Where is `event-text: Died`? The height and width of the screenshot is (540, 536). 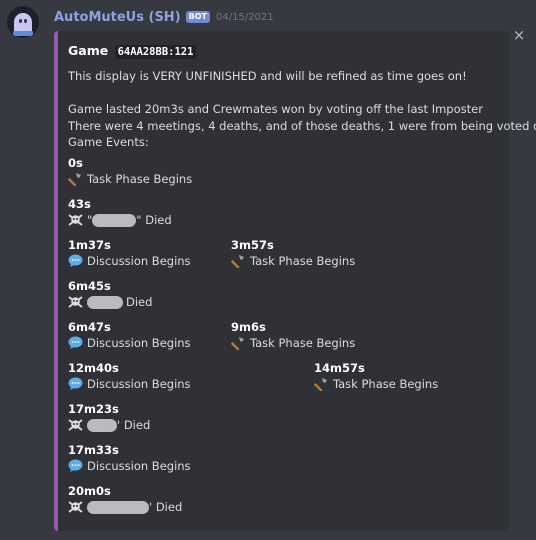 event-text: Died is located at coordinates (139, 302).